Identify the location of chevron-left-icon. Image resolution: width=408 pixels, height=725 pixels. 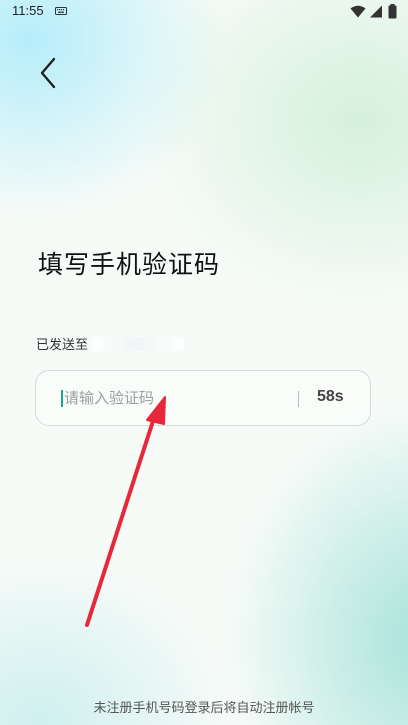
(48, 73).